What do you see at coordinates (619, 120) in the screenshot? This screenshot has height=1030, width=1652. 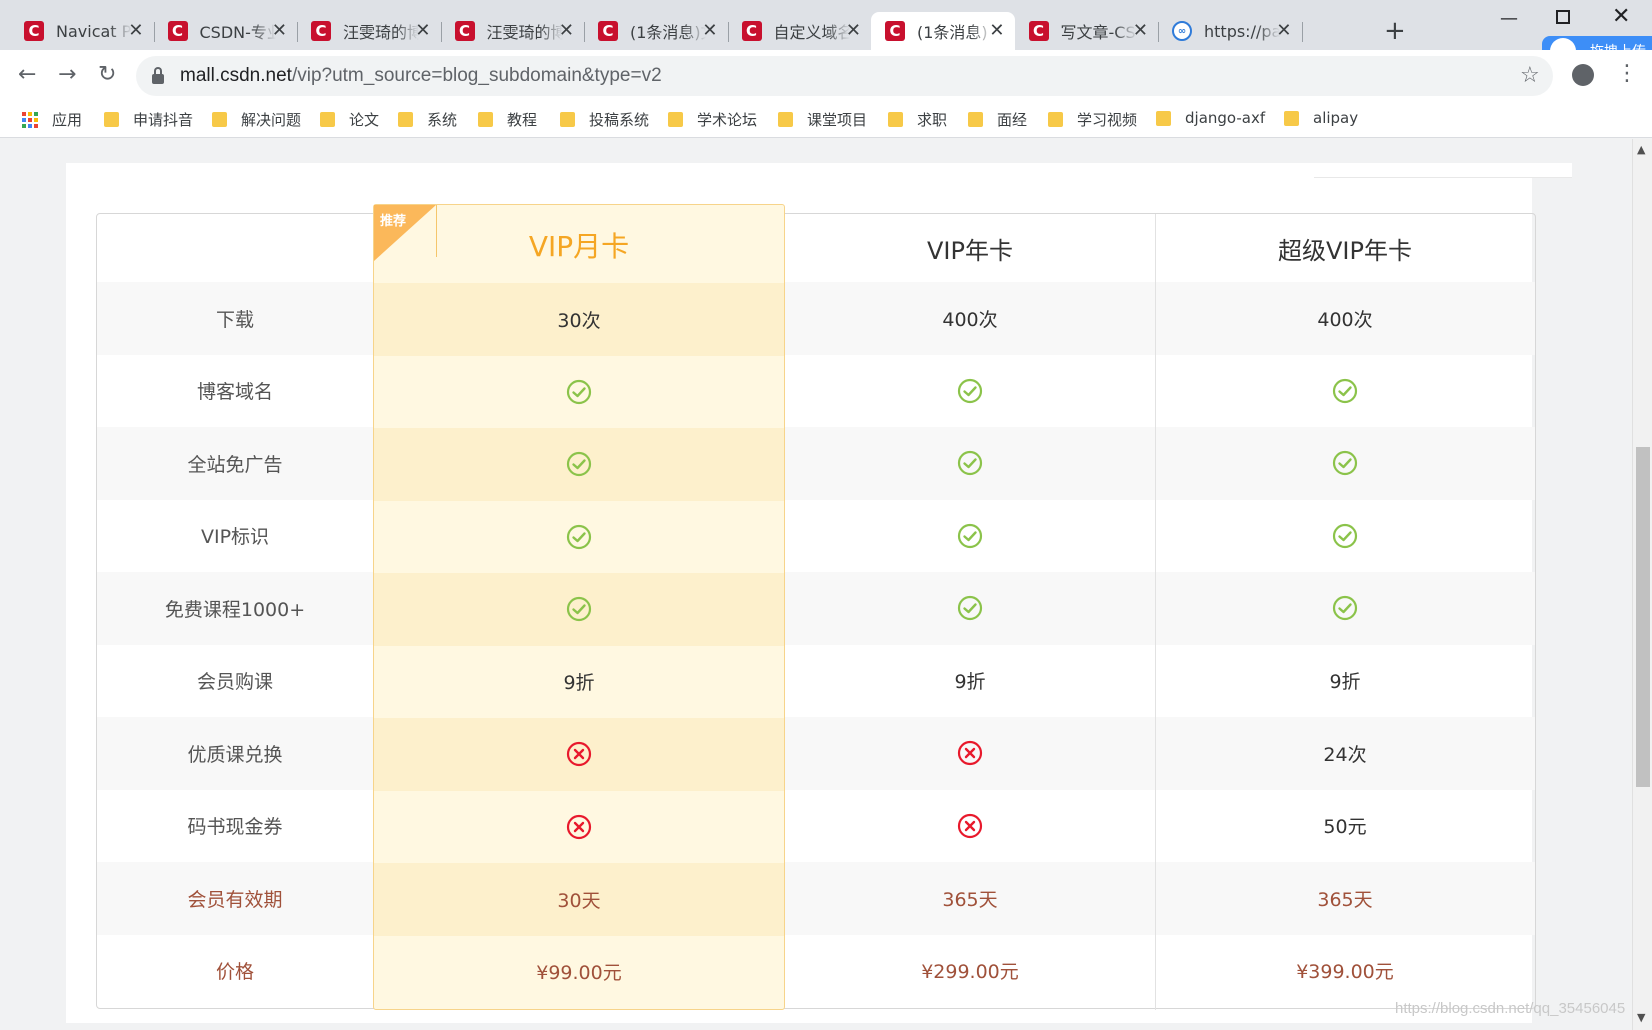 I see `bookmark-label: 投稿系统` at bounding box center [619, 120].